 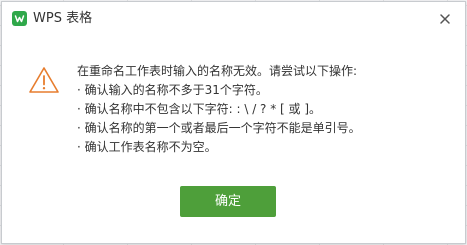 I want to click on message-line: 在重命名工作表时输入的名称无效。请尝试以下操作:, so click(x=217, y=71).